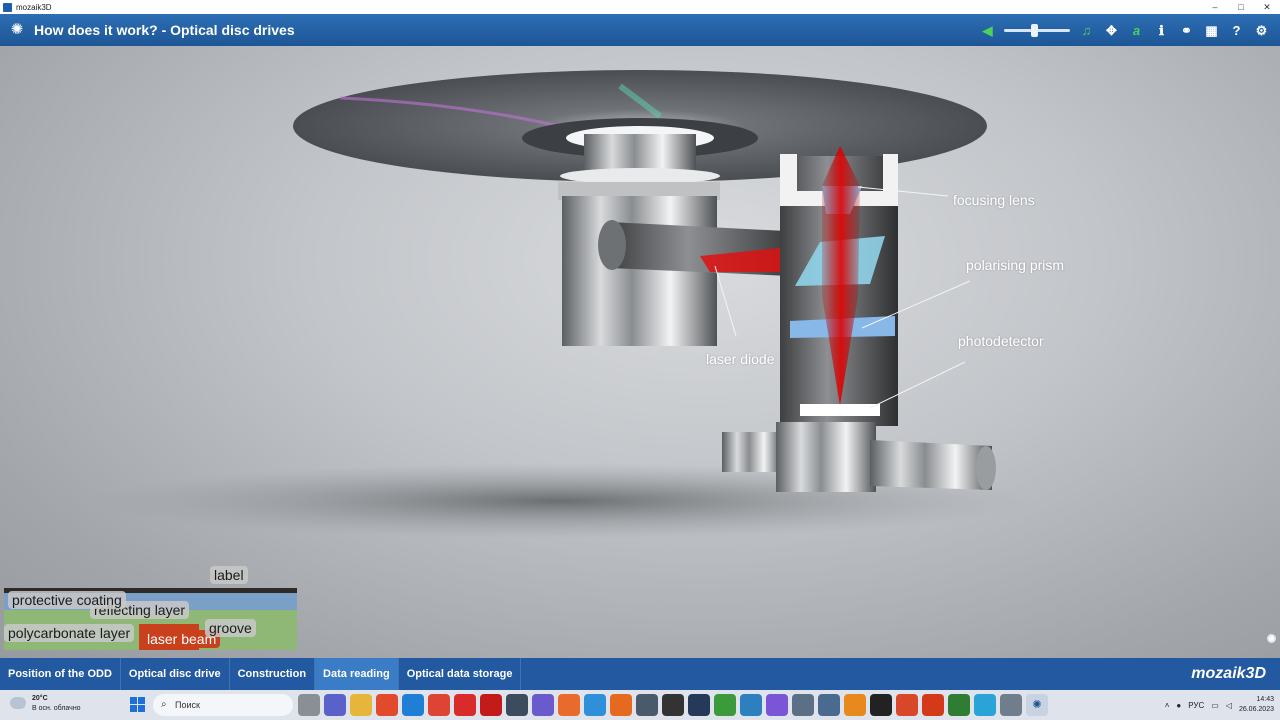 This screenshot has width=1280, height=720. What do you see at coordinates (60, 674) in the screenshot?
I see `tab-position-of-the-odd: Position of the ODD` at bounding box center [60, 674].